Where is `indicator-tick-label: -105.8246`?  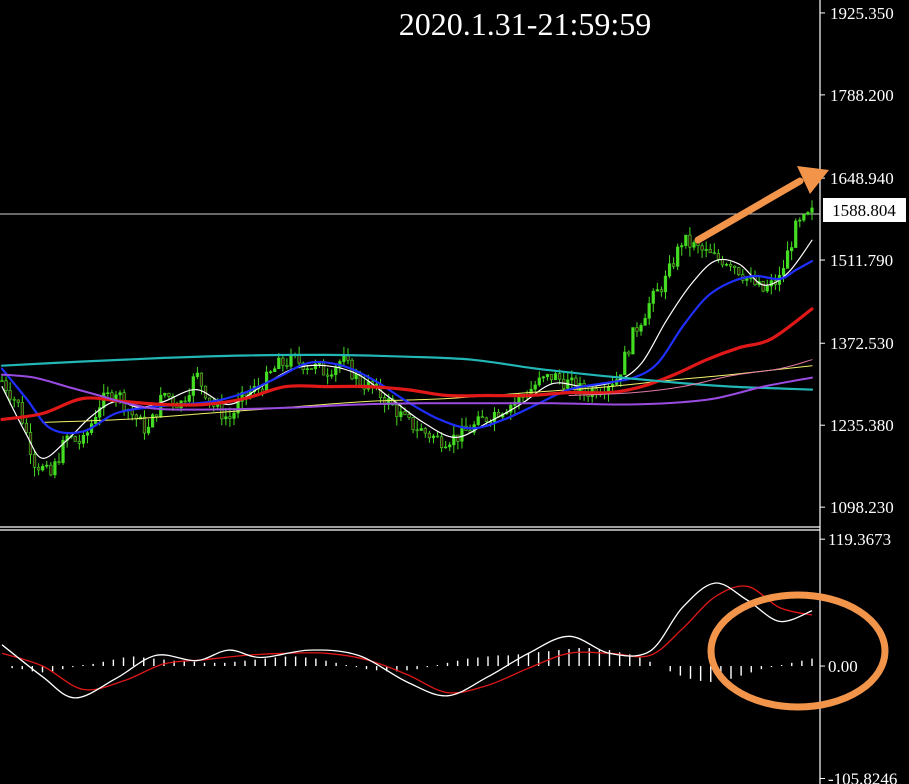
indicator-tick-label: -105.8246 is located at coordinates (862, 776).